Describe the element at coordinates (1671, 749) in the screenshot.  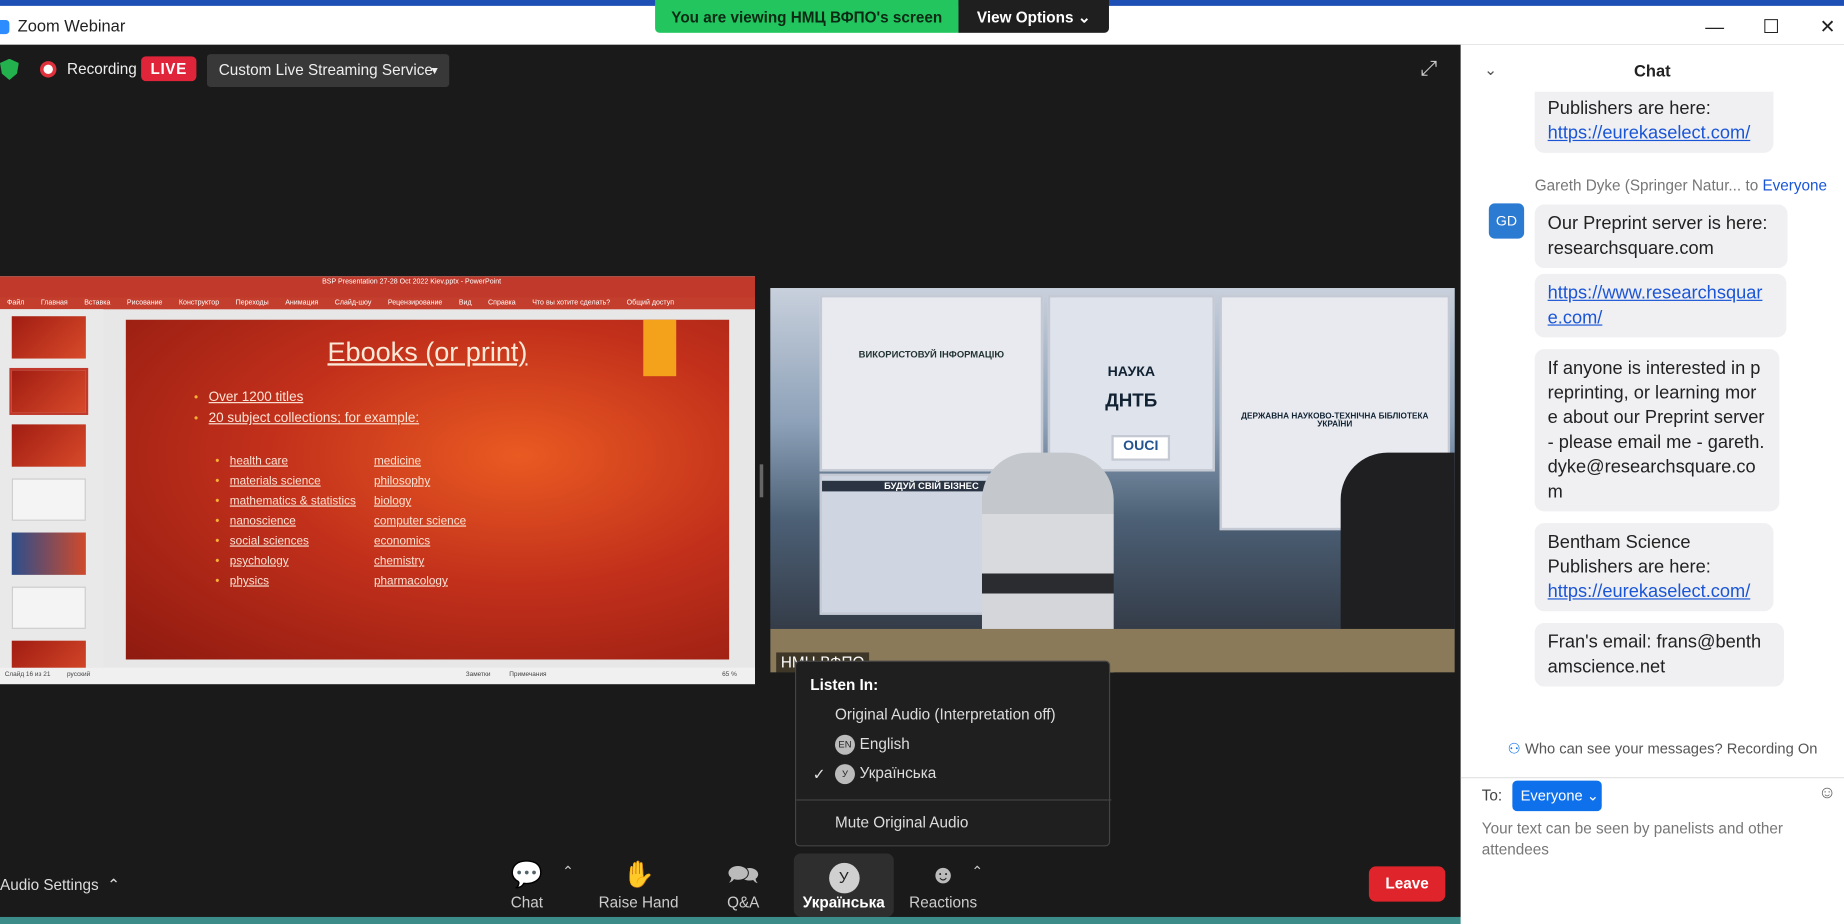
I see `visibility-label: Who can see your messages? Recording On` at that location.